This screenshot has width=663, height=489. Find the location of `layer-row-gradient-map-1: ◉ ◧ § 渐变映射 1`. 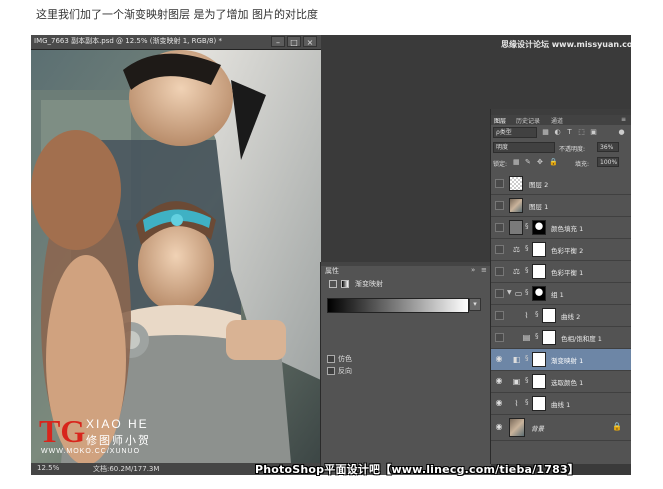

layer-row-gradient-map-1: ◉ ◧ § 渐变映射 1 is located at coordinates (561, 360).